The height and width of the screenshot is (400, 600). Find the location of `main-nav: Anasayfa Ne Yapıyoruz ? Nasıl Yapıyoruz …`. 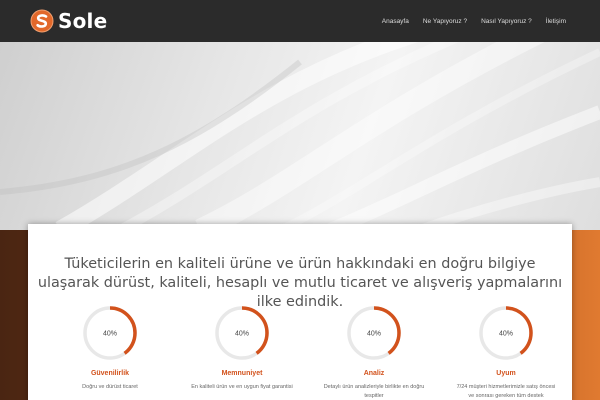

main-nav: Anasayfa Ne Yapıyoruz ? Nasıl Yapıyoruz … is located at coordinates (474, 21).